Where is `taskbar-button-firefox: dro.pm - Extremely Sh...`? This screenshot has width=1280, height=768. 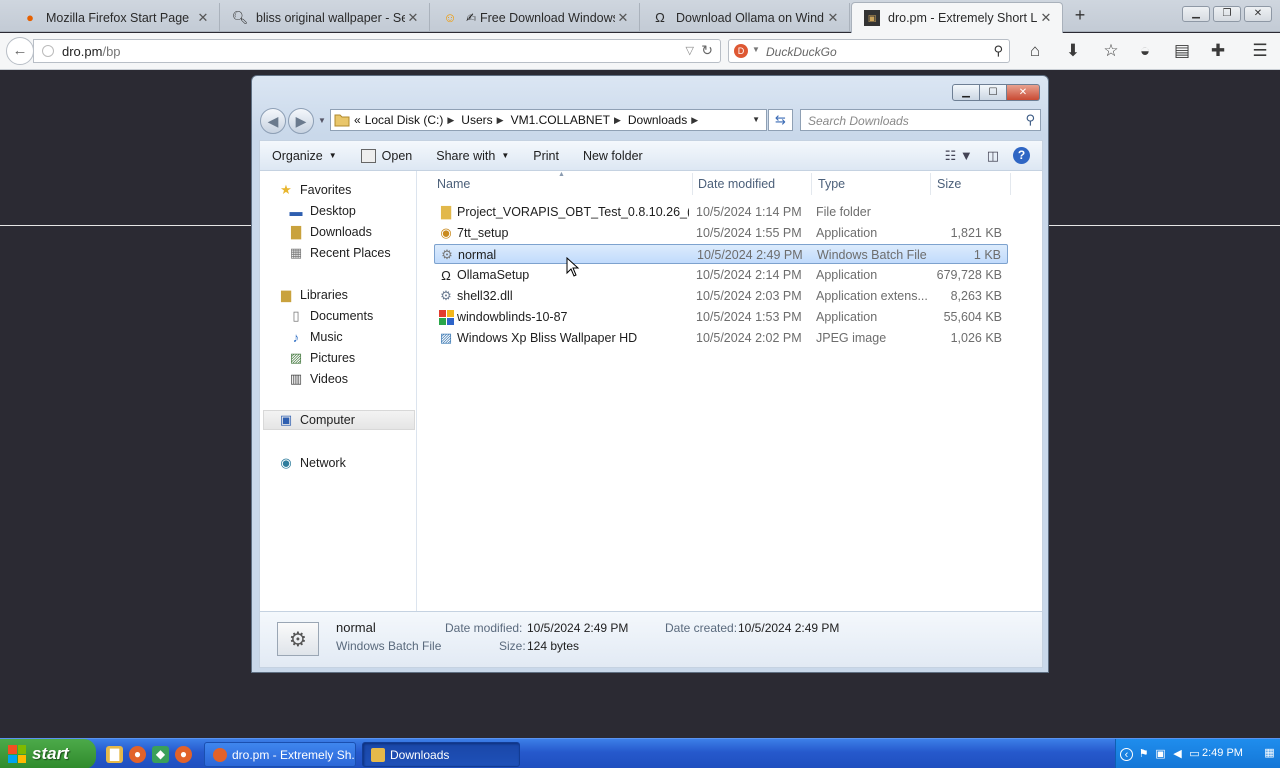 taskbar-button-firefox: dro.pm - Extremely Sh... is located at coordinates (280, 754).